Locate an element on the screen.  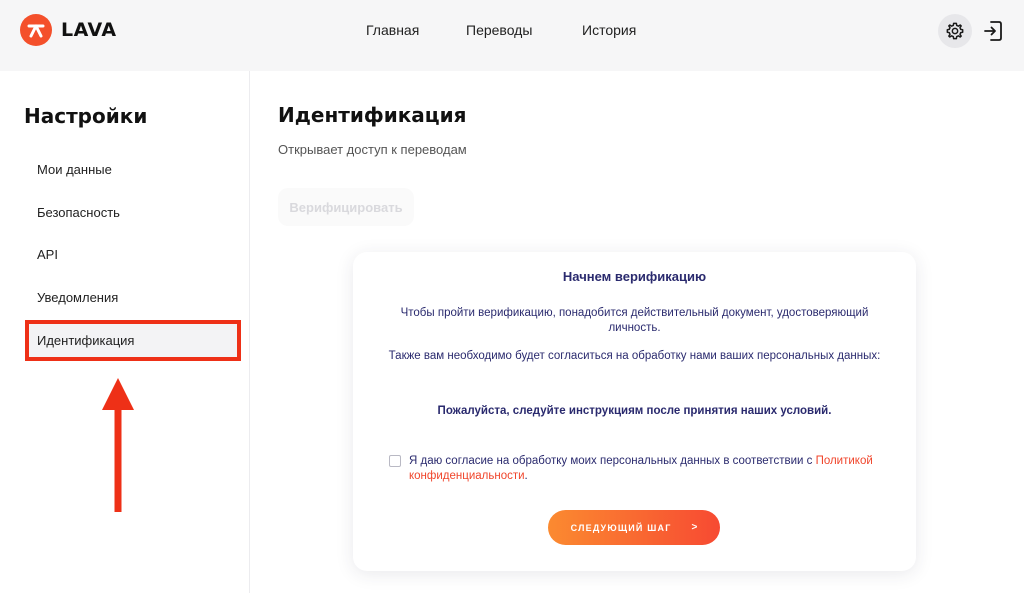
verify-button: Верифицировать is located at coordinates (346, 207).